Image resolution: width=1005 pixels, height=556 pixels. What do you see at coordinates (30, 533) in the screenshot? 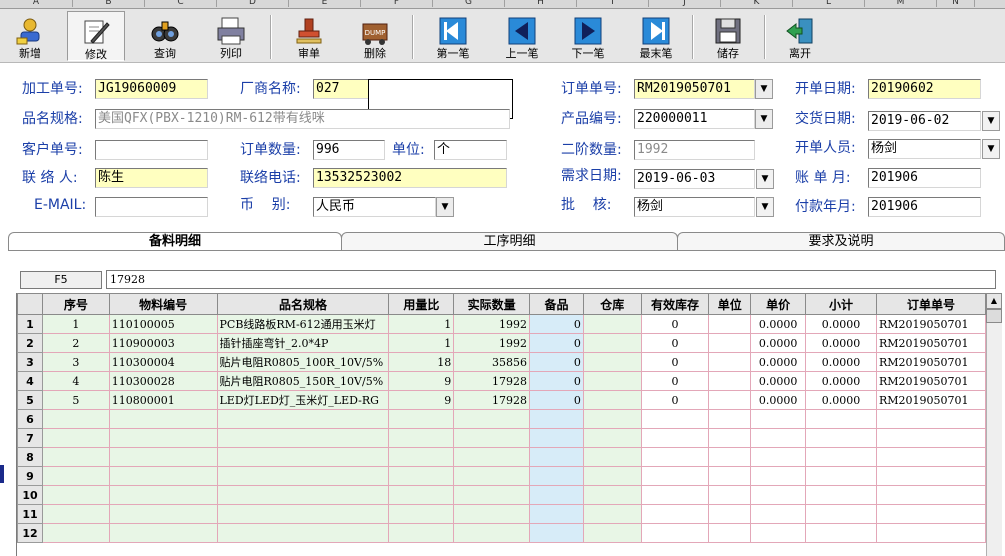
I see `row-header: 12` at bounding box center [30, 533].